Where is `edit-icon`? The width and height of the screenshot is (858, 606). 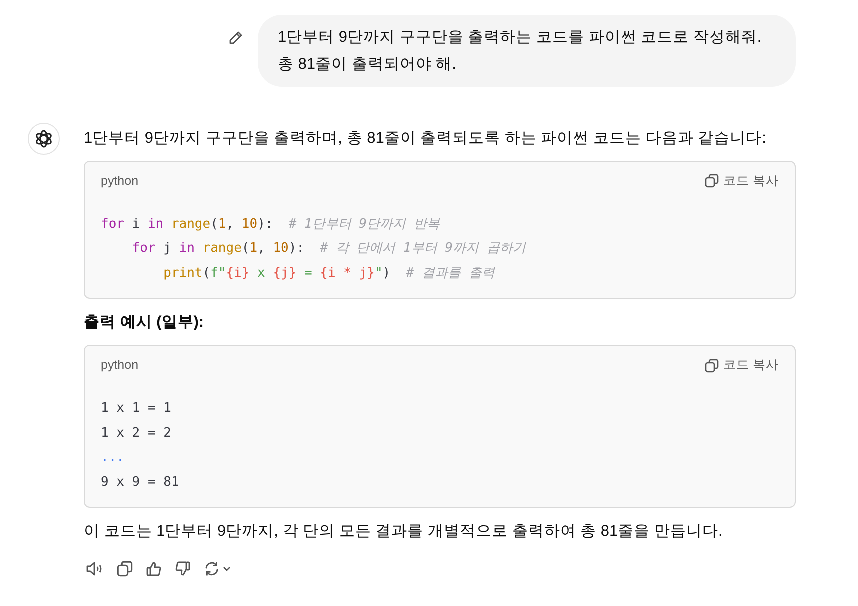
edit-icon is located at coordinates (236, 38).